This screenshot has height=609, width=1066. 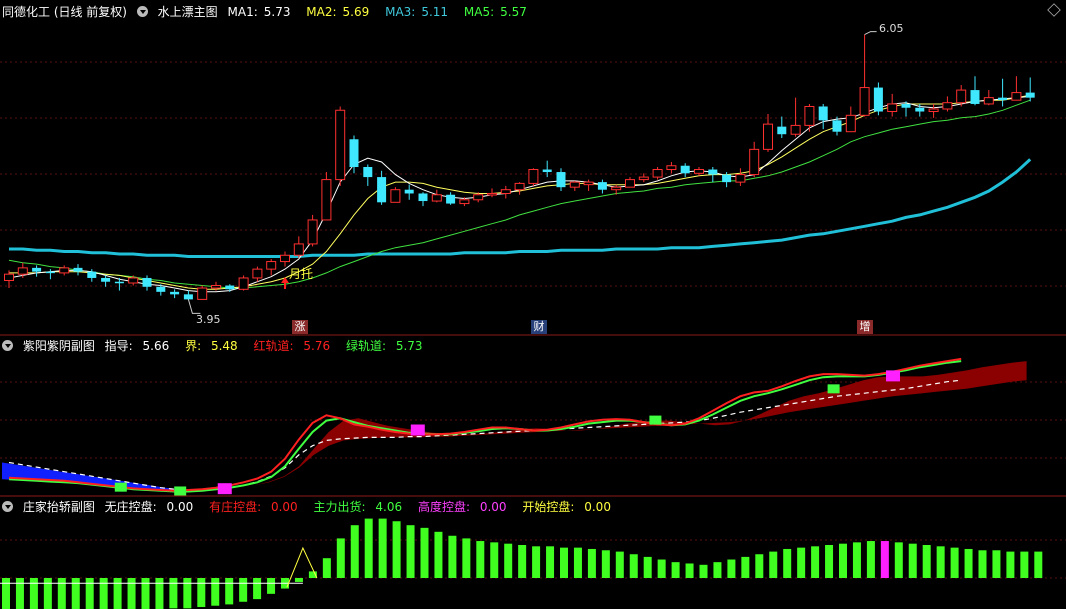 I want to click on event-marker-zeng: 增, so click(x=865, y=327).